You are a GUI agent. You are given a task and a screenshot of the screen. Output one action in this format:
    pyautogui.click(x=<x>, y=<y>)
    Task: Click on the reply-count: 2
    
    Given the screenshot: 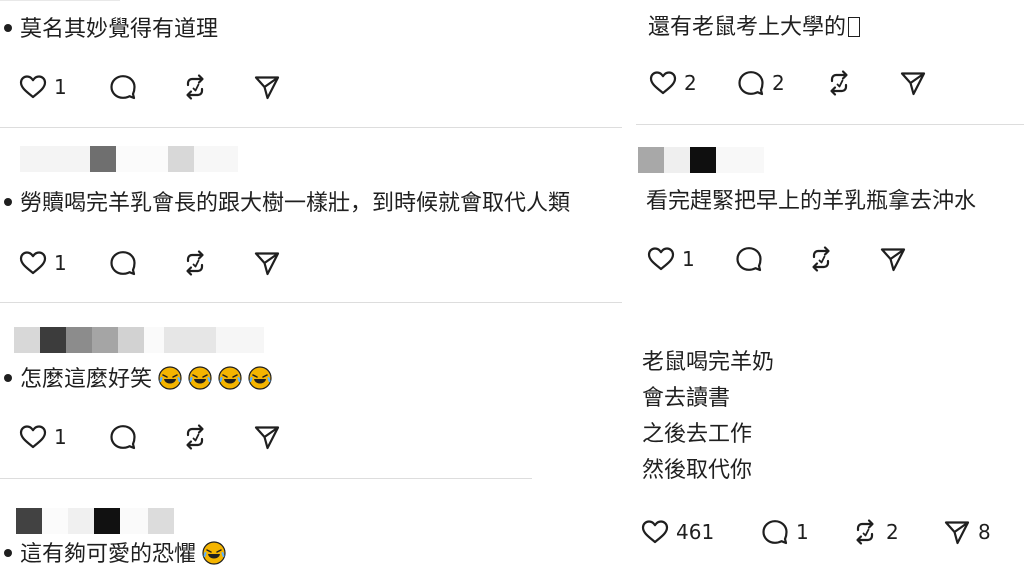 What is the action you would take?
    pyautogui.click(x=778, y=83)
    